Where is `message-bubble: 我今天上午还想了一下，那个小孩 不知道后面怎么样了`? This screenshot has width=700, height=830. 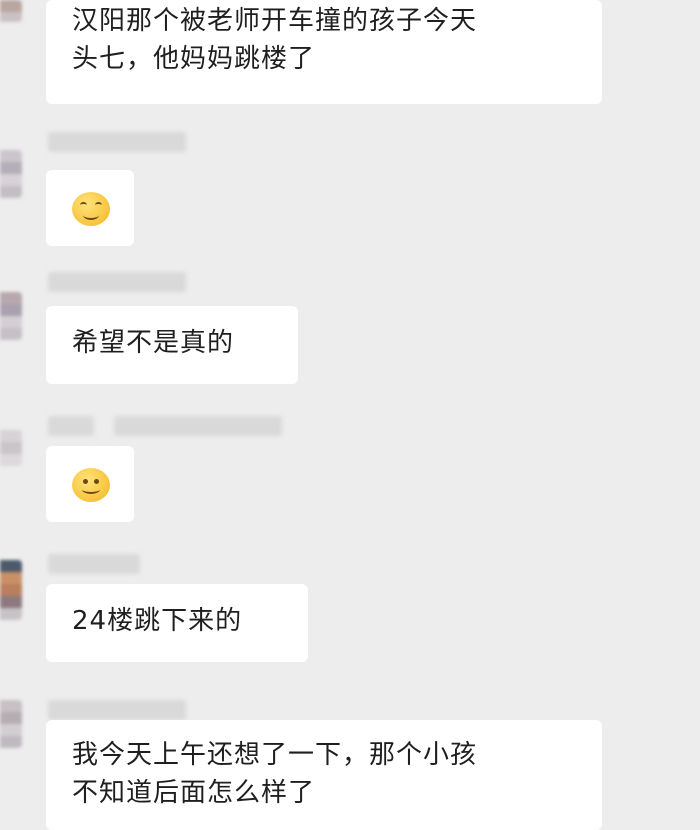 message-bubble: 我今天上午还想了一下，那个小孩 不知道后面怎么样了 is located at coordinates (324, 775).